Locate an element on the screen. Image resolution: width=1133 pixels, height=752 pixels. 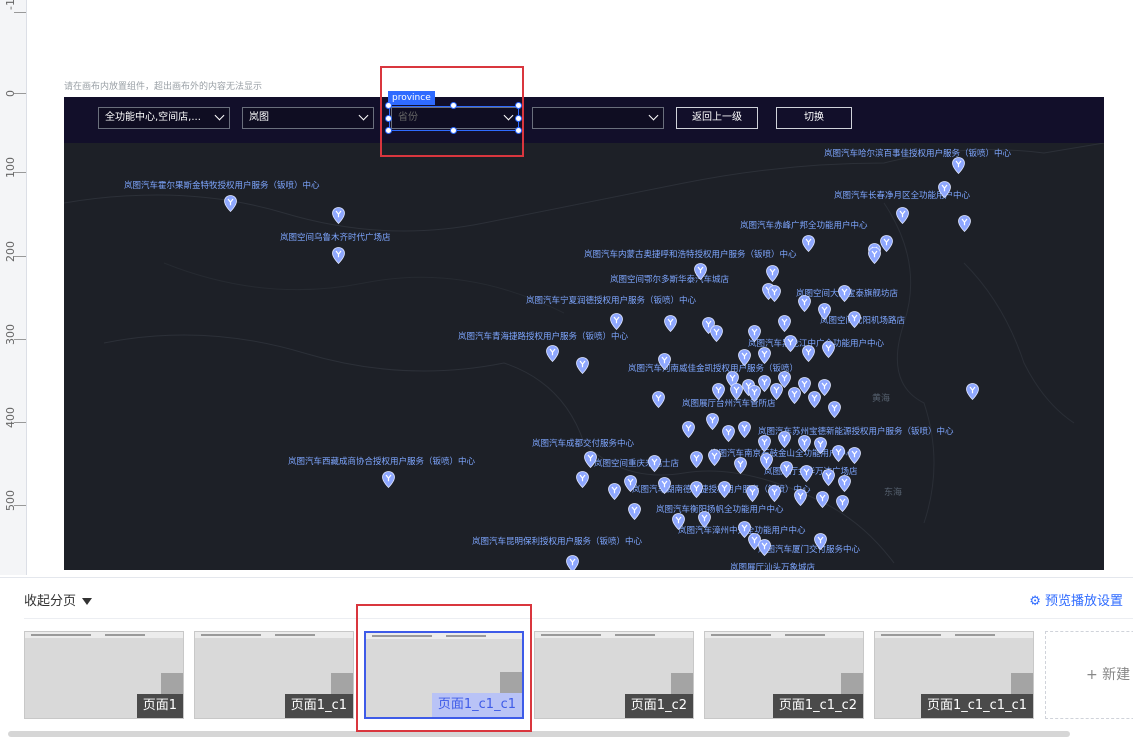
map-label: 岚图汽车河南威佳金凯授权用户服务（钣喷） is located at coordinates (713, 369).